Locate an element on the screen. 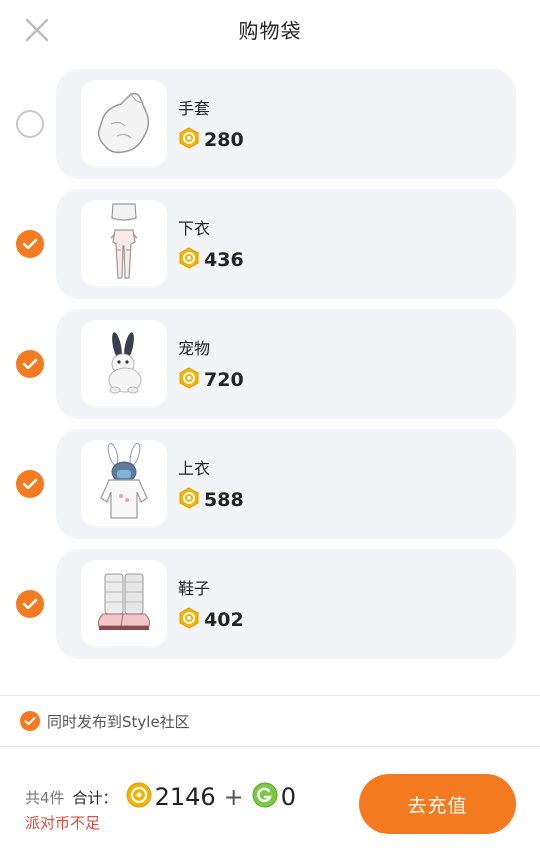 This screenshot has height=863, width=540. item-card: 上衣 588 is located at coordinates (286, 484).